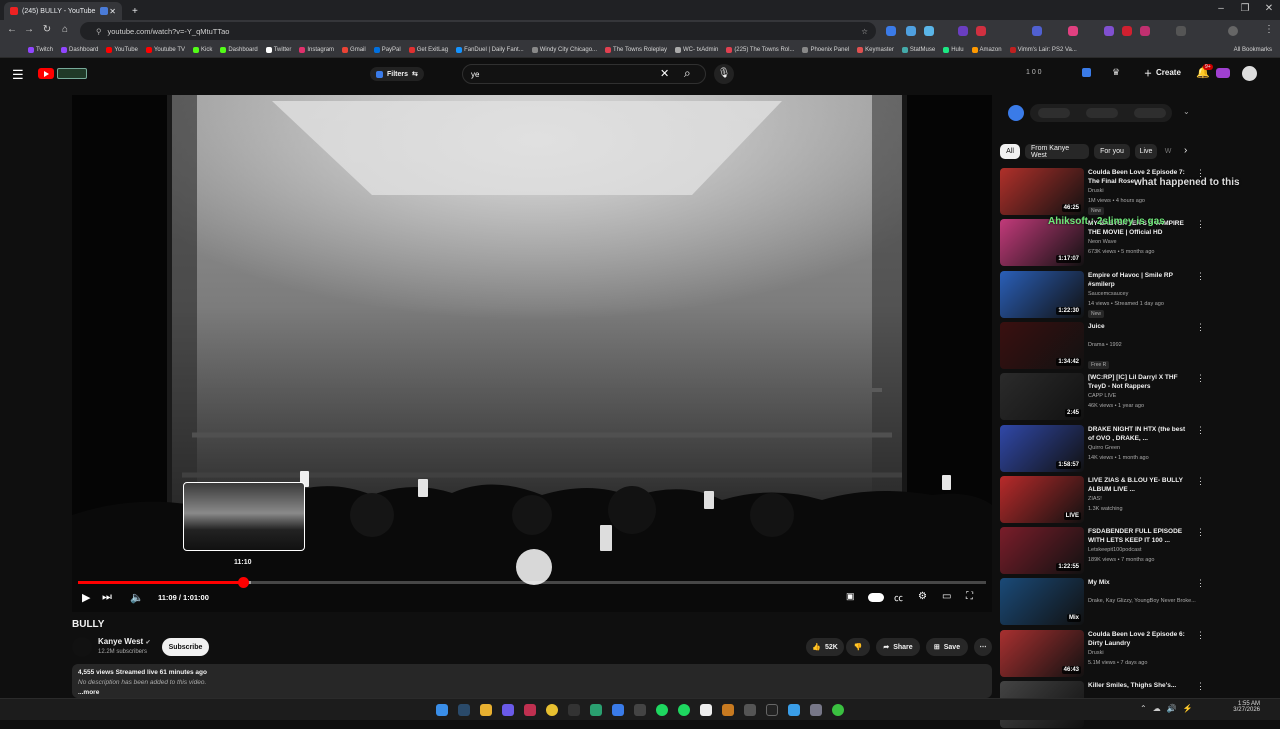 This screenshot has height=729, width=1280. Describe the element at coordinates (1057, 151) in the screenshot. I see `chip-from-channel: From Kanye West` at that location.